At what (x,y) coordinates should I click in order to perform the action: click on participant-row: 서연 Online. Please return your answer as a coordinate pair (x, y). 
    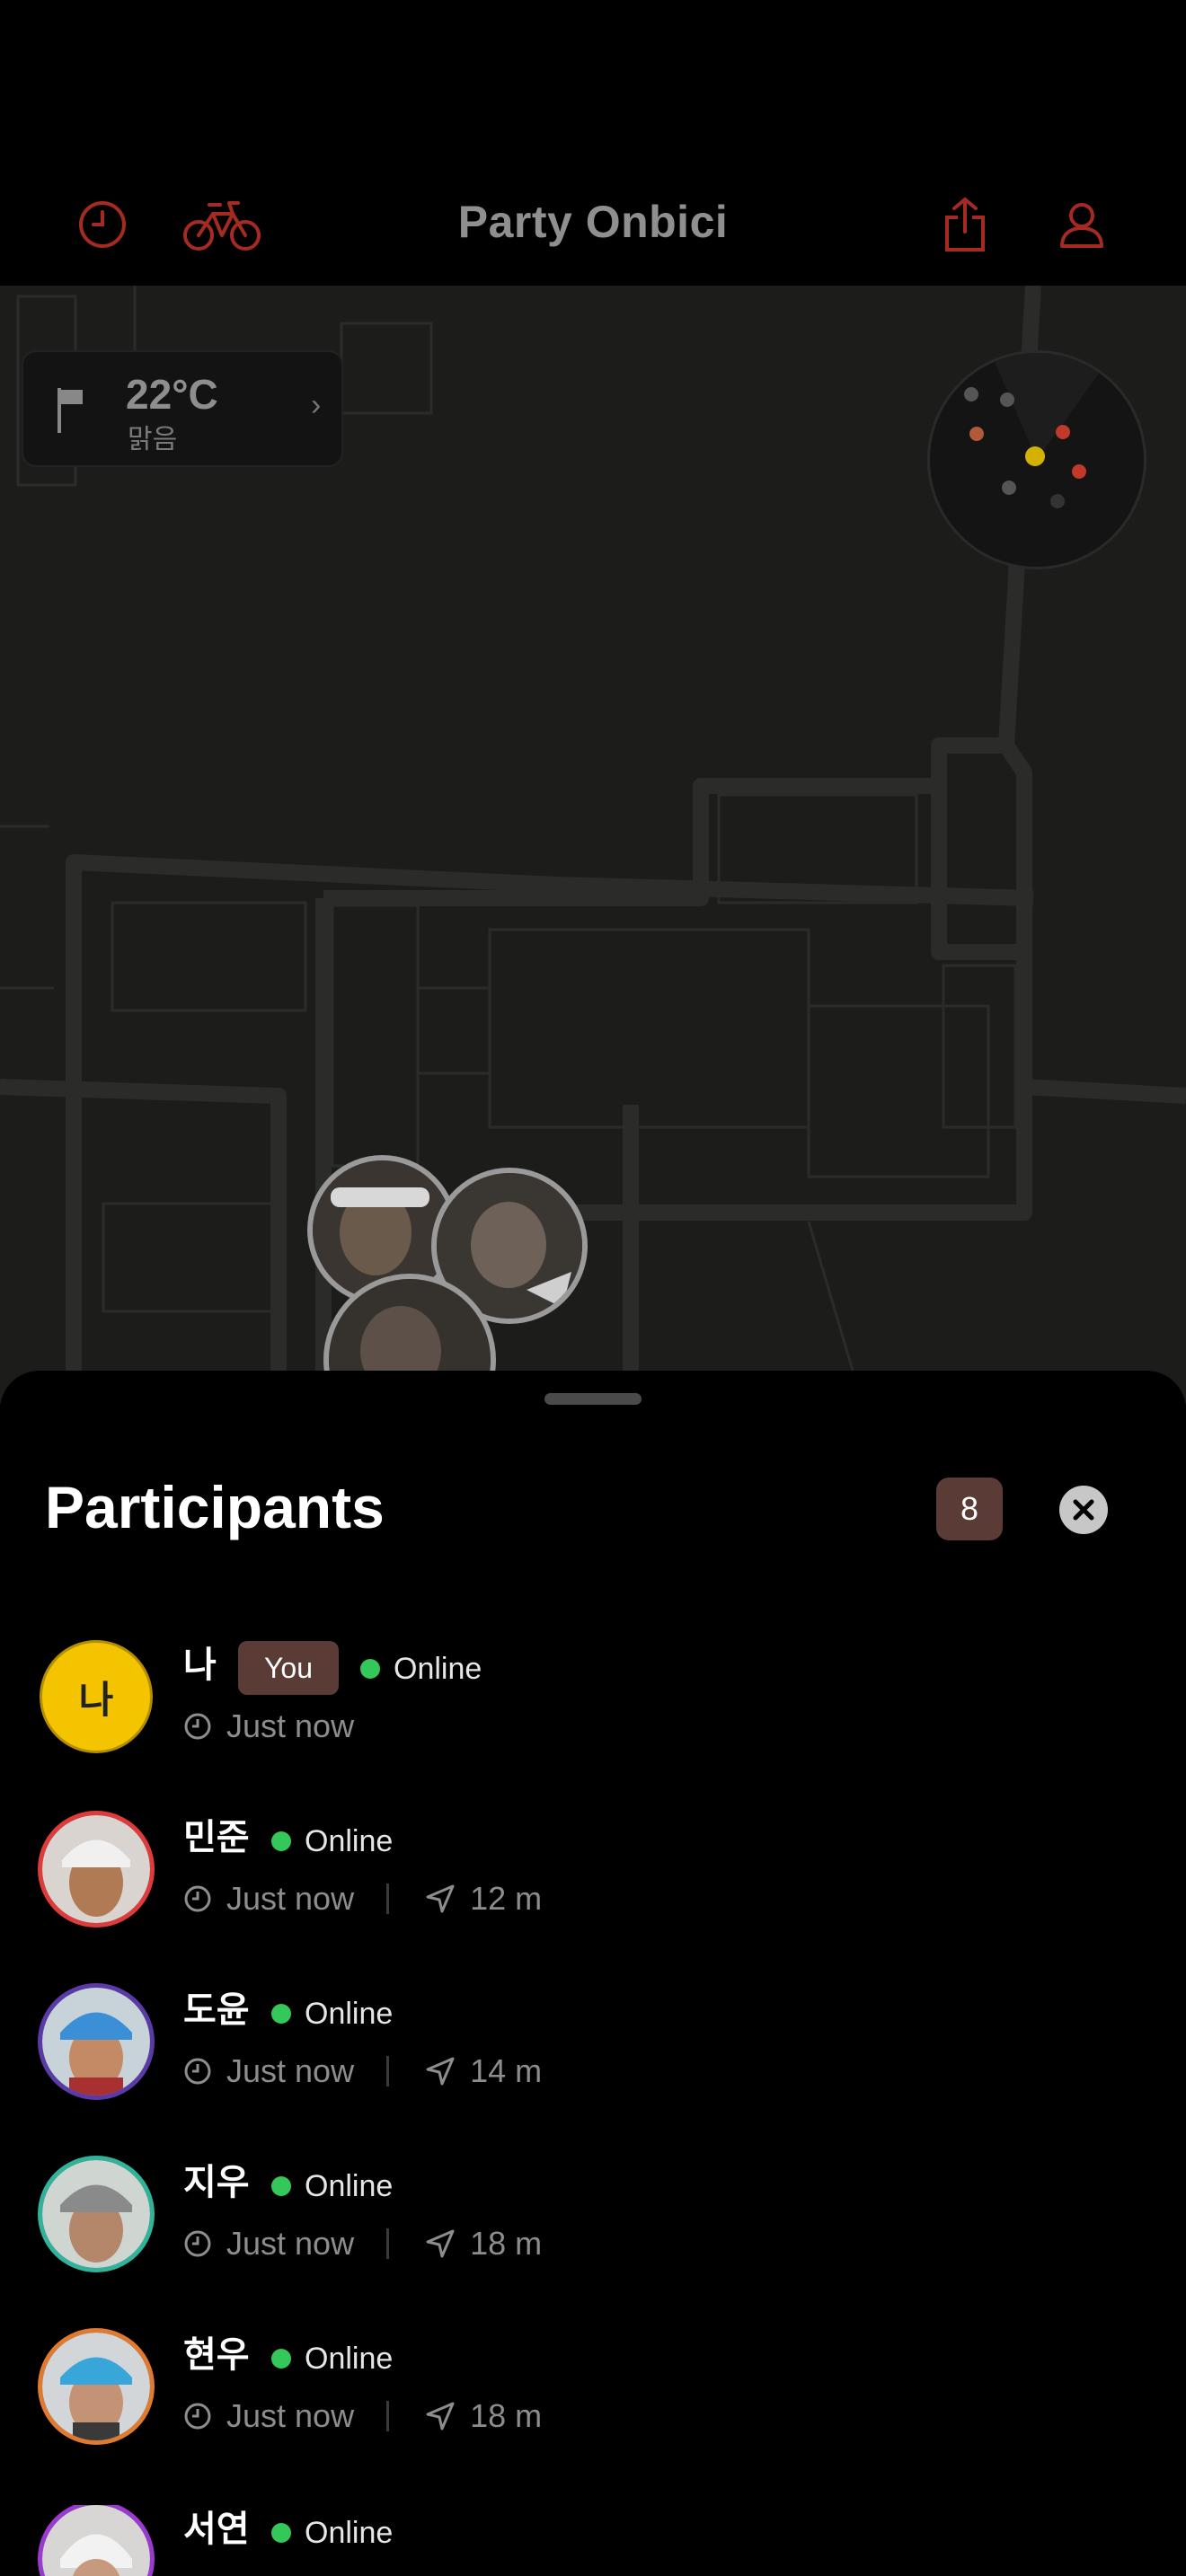
    Looking at the image, I should click on (593, 2540).